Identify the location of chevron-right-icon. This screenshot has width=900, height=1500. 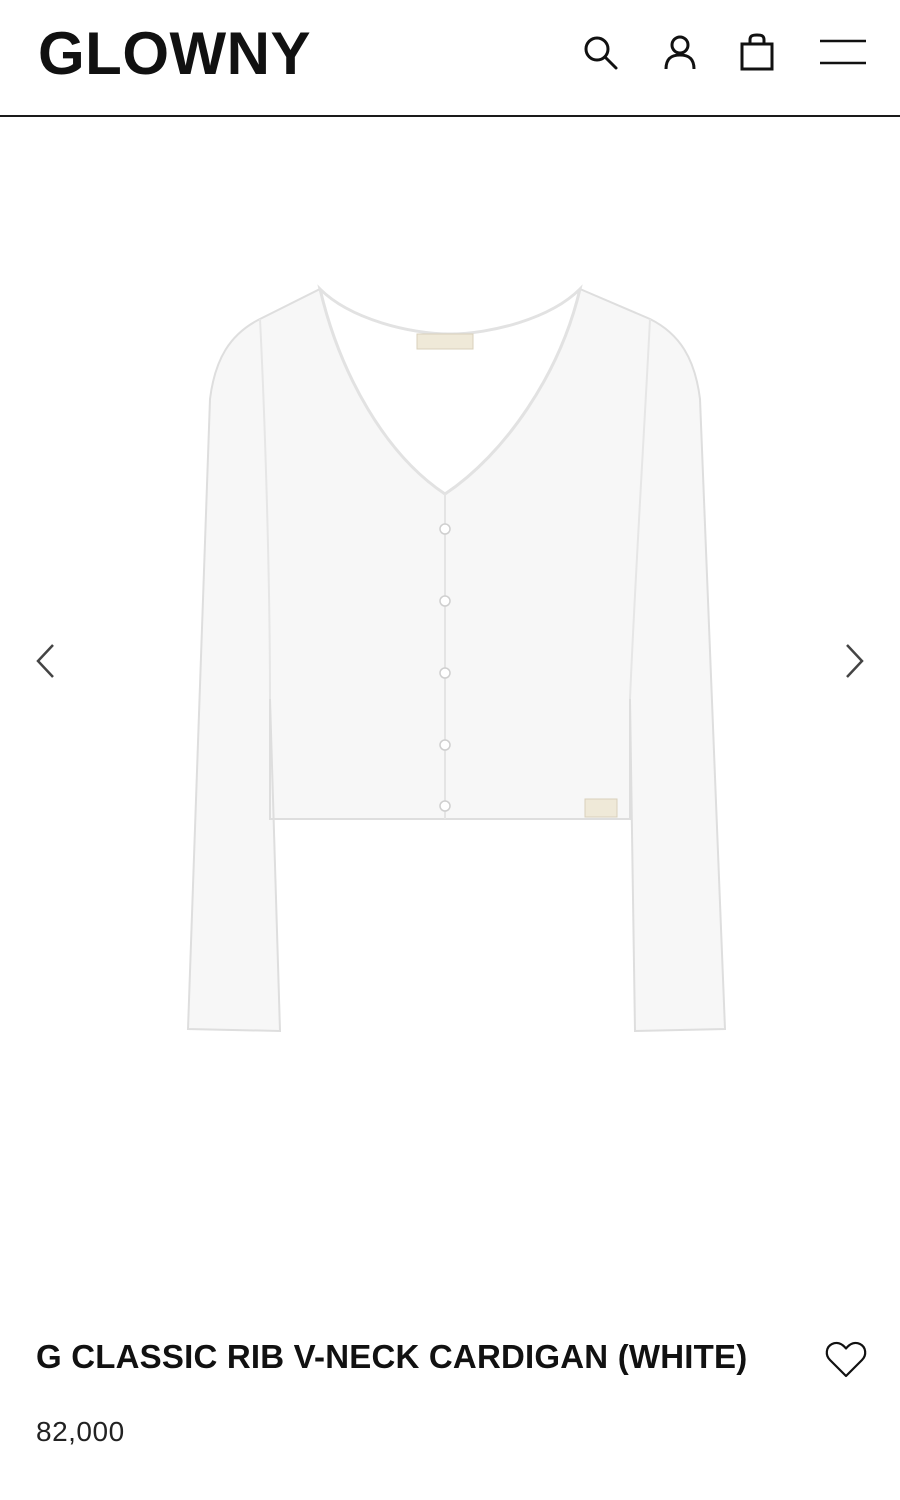
(854, 661).